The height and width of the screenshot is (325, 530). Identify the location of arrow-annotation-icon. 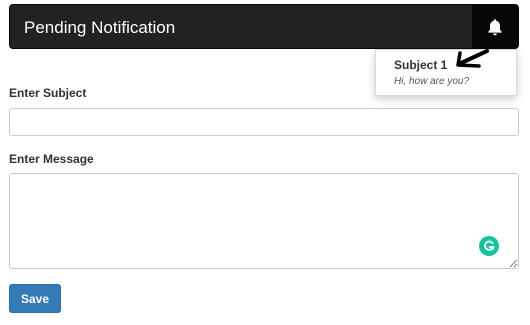
(472, 58).